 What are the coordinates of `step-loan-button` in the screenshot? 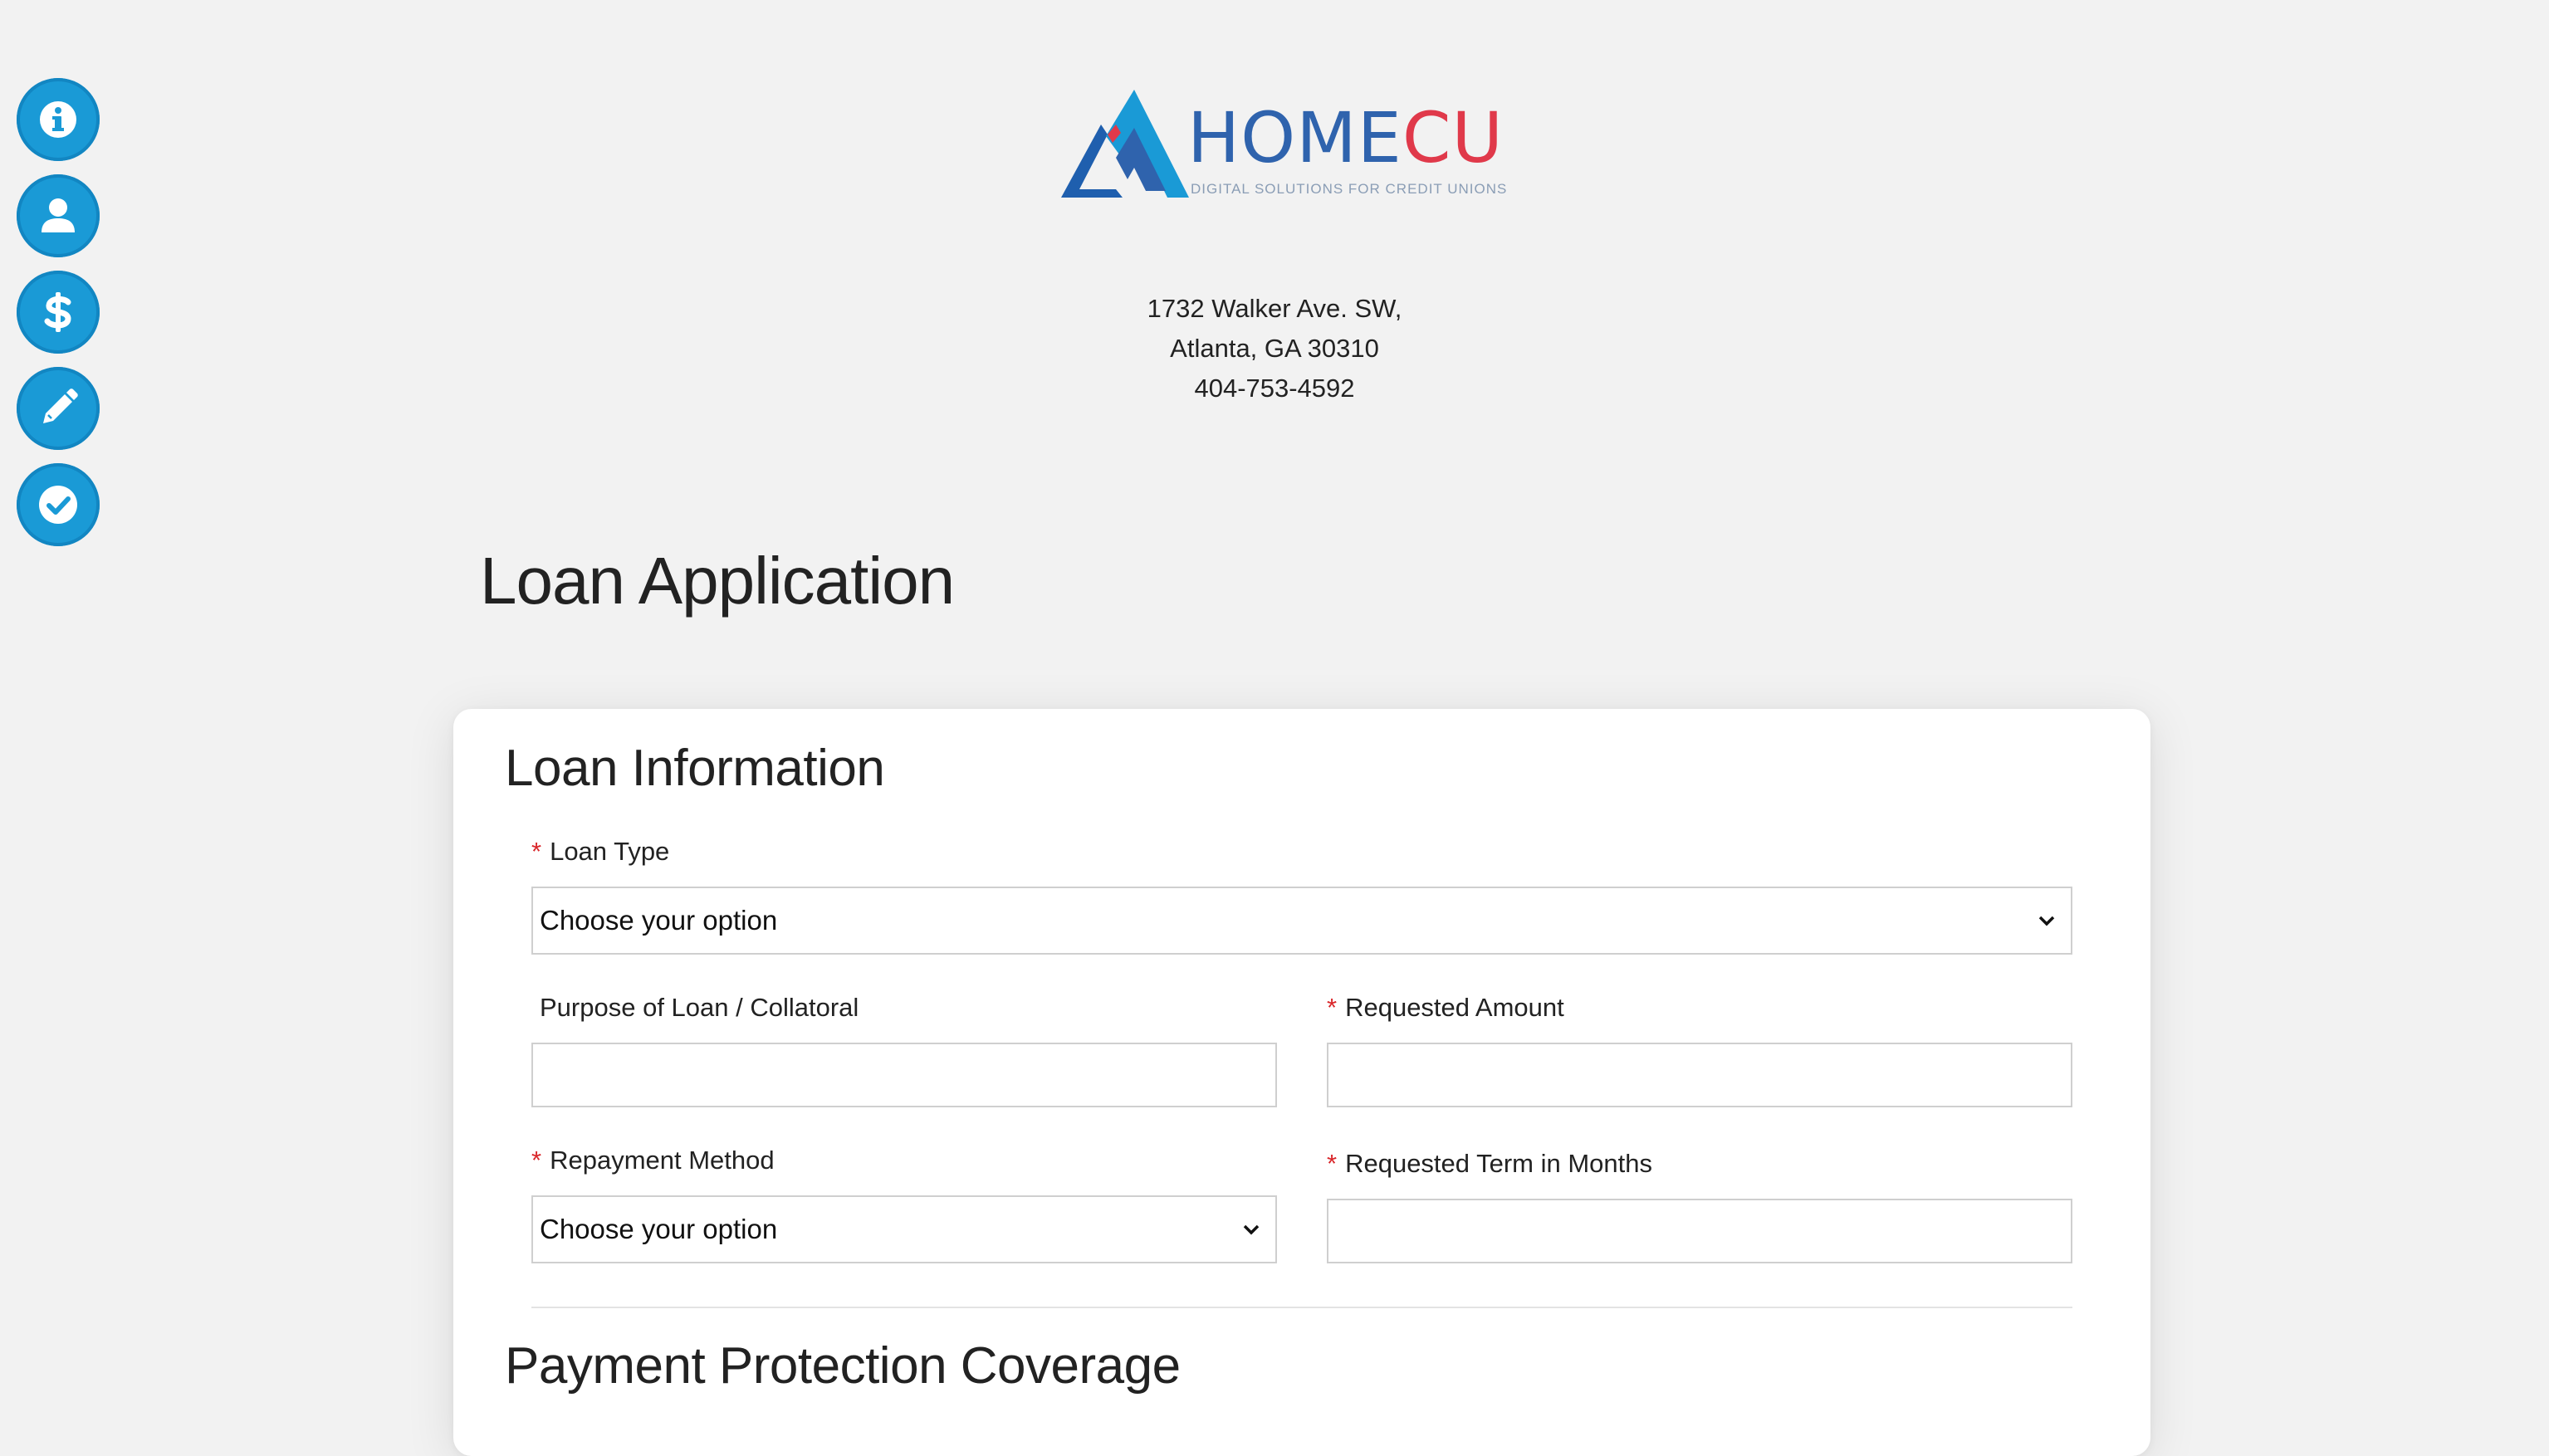 It's located at (58, 312).